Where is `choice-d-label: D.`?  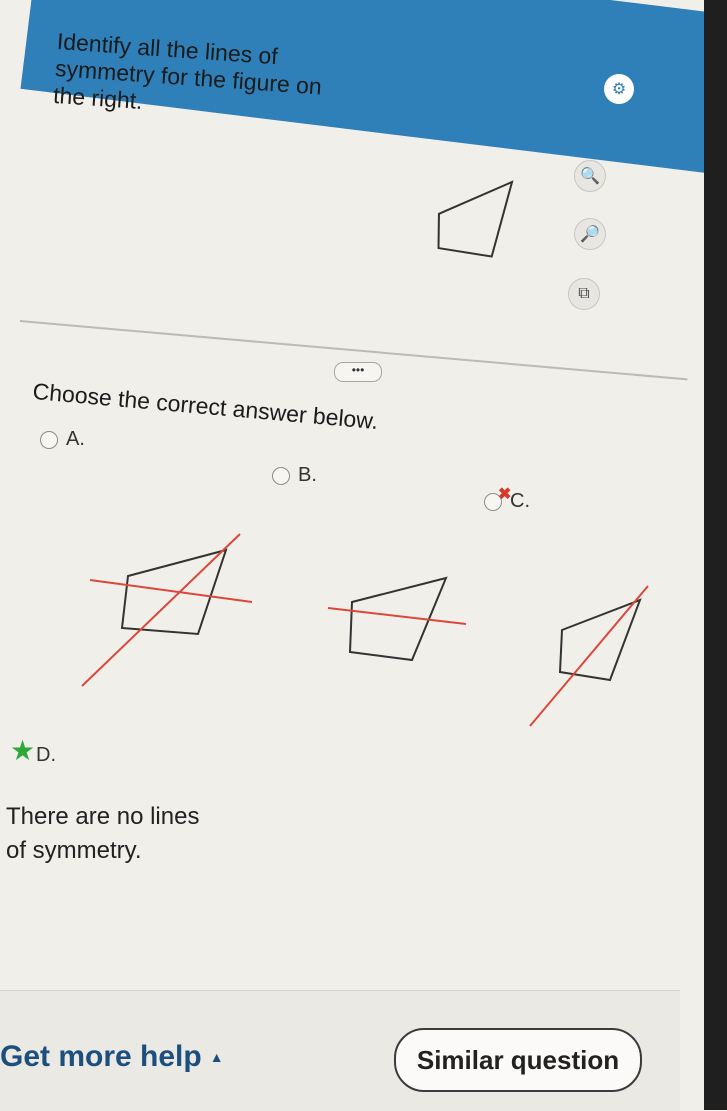
choice-d-label: D. is located at coordinates (46, 755).